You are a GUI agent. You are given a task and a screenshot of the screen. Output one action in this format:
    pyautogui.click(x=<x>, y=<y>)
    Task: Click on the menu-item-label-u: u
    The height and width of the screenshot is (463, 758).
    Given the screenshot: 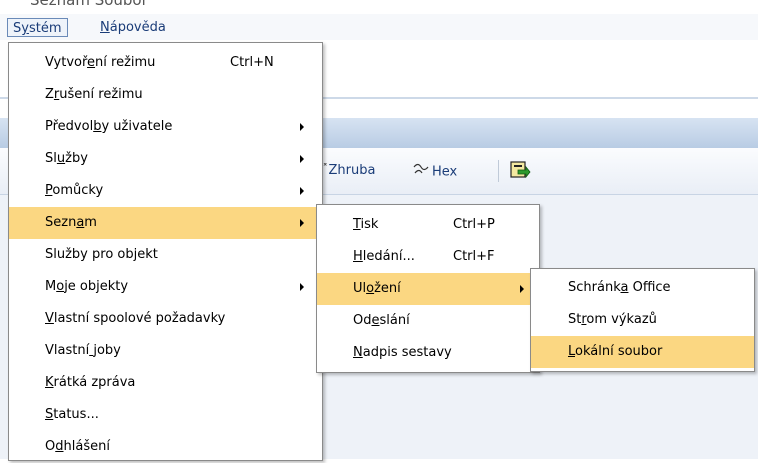 What is the action you would take?
    pyautogui.click(x=61, y=158)
    